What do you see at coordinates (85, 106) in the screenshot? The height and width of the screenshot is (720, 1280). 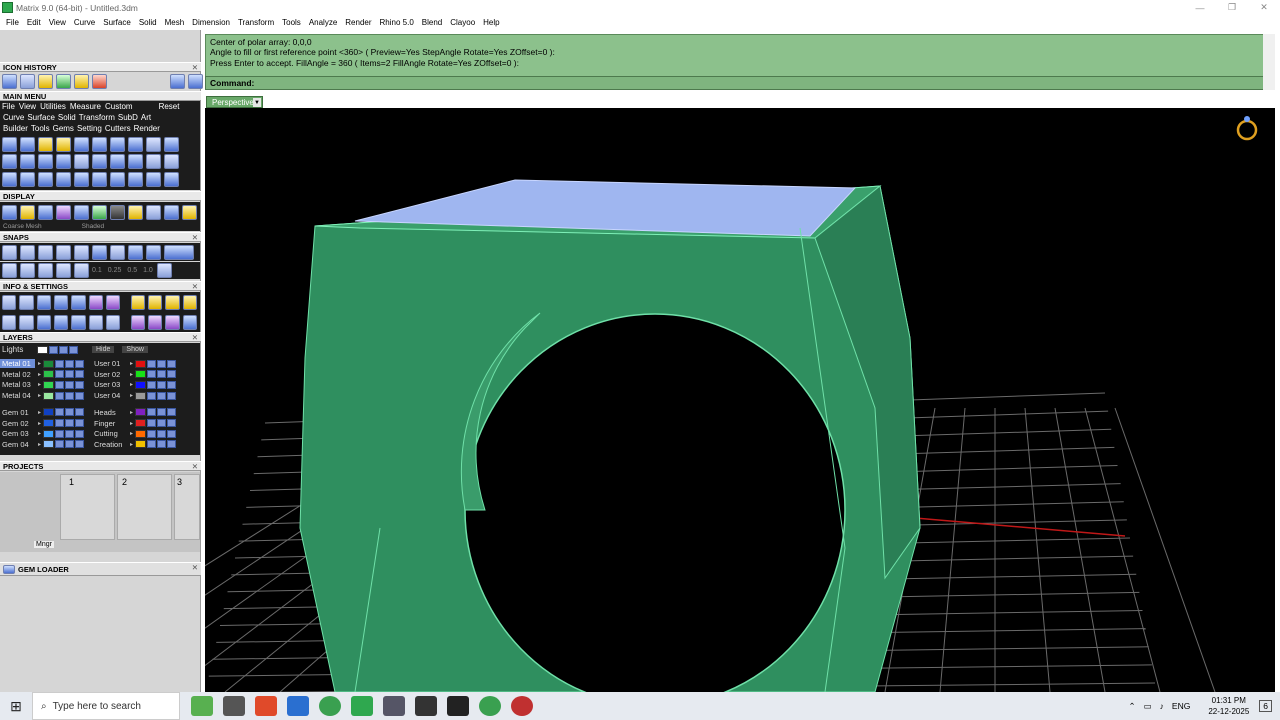 I see `main-menu-measure: Measure` at bounding box center [85, 106].